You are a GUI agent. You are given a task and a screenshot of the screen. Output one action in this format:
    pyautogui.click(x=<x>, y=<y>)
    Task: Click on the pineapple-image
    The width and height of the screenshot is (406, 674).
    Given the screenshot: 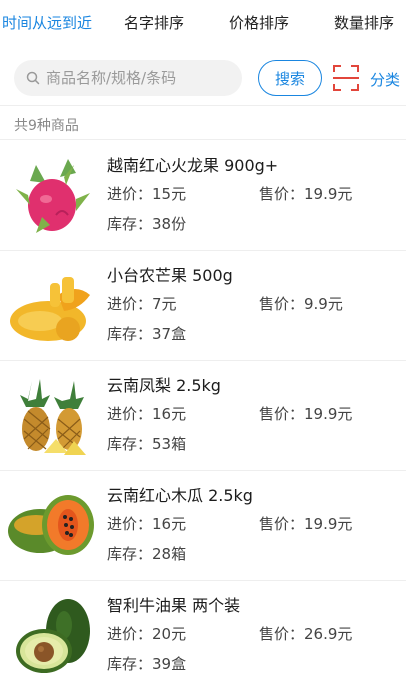 What is the action you would take?
    pyautogui.click(x=53, y=417)
    